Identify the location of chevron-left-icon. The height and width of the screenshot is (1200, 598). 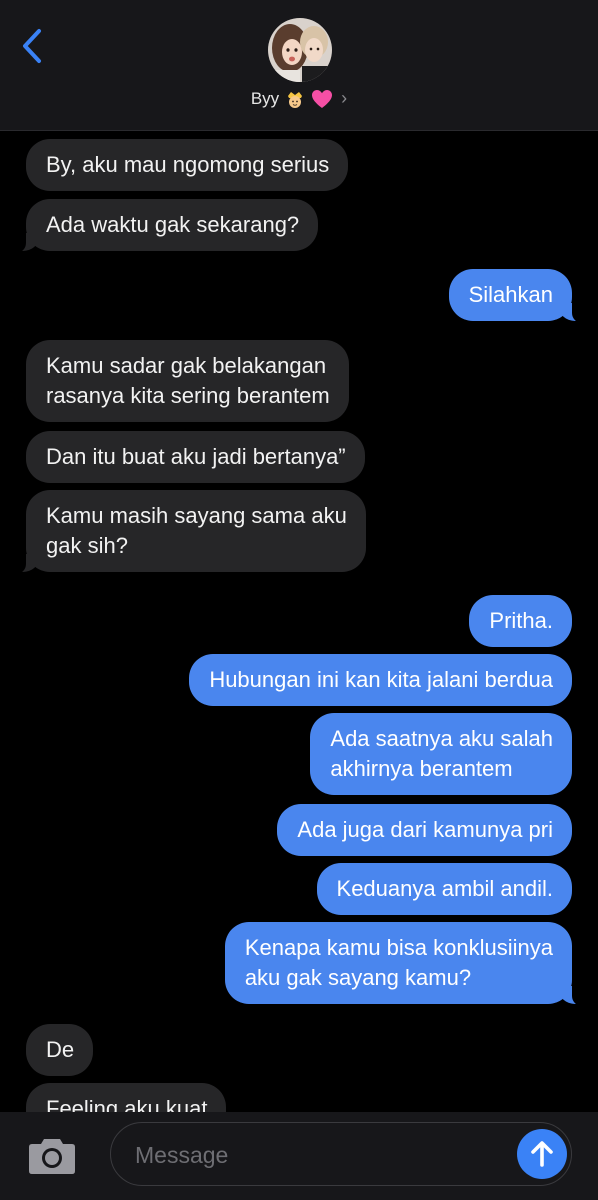
(32, 46).